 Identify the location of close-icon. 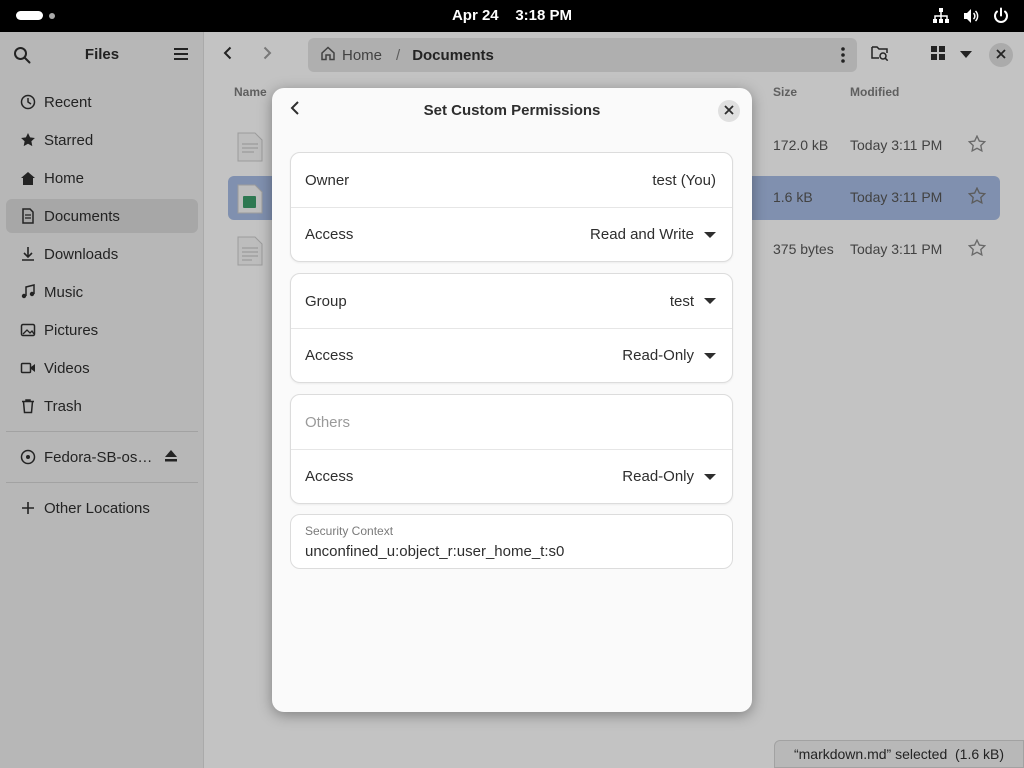
(729, 111).